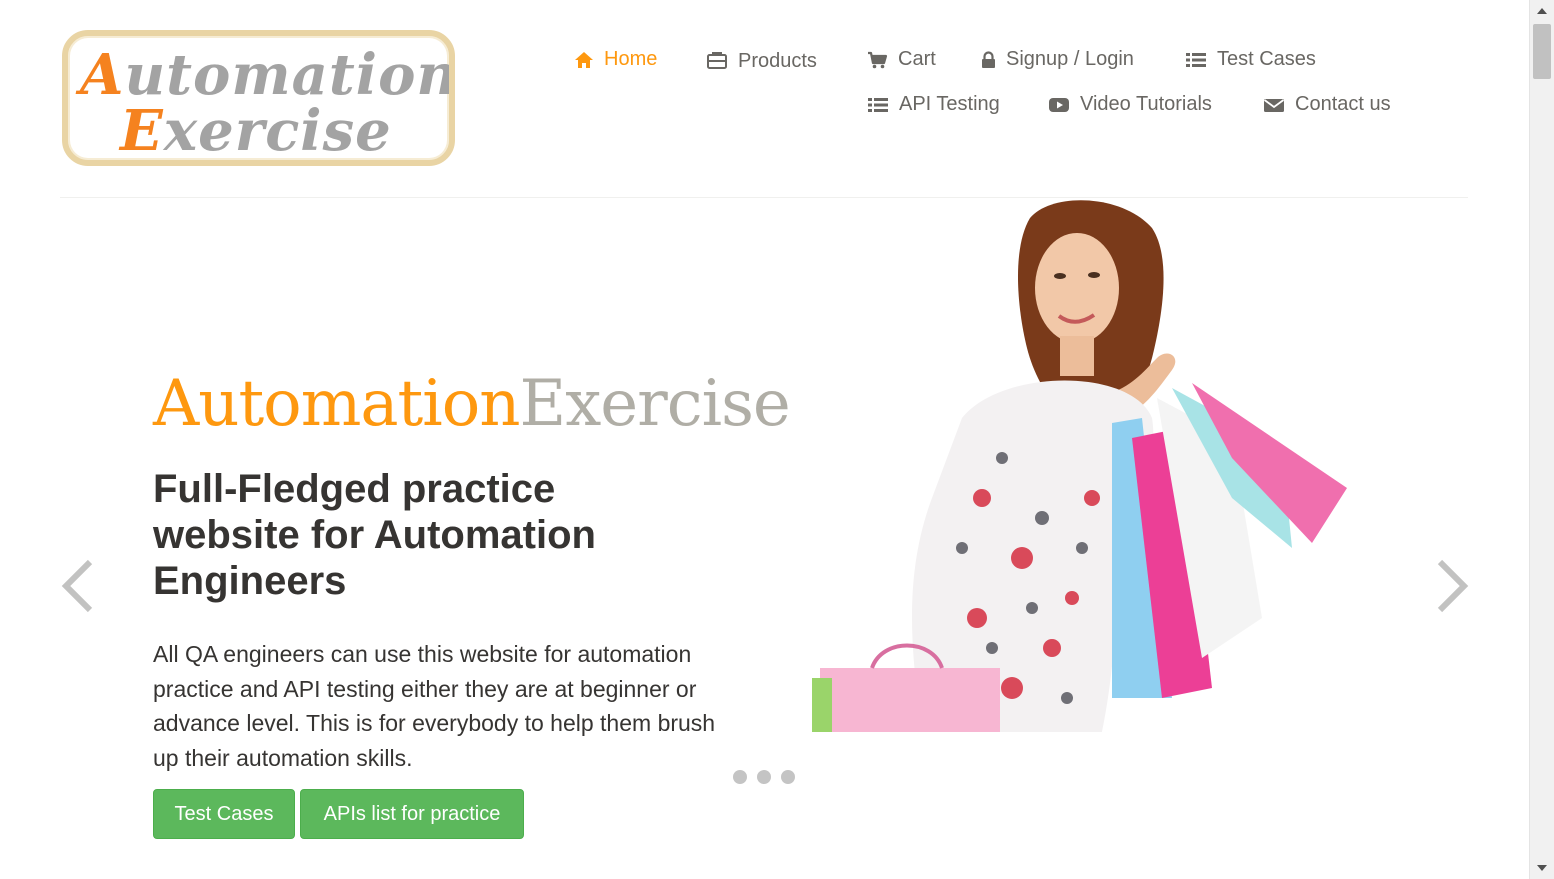 This screenshot has height=879, width=1554. I want to click on scrollbar-thumb, so click(1542, 51).